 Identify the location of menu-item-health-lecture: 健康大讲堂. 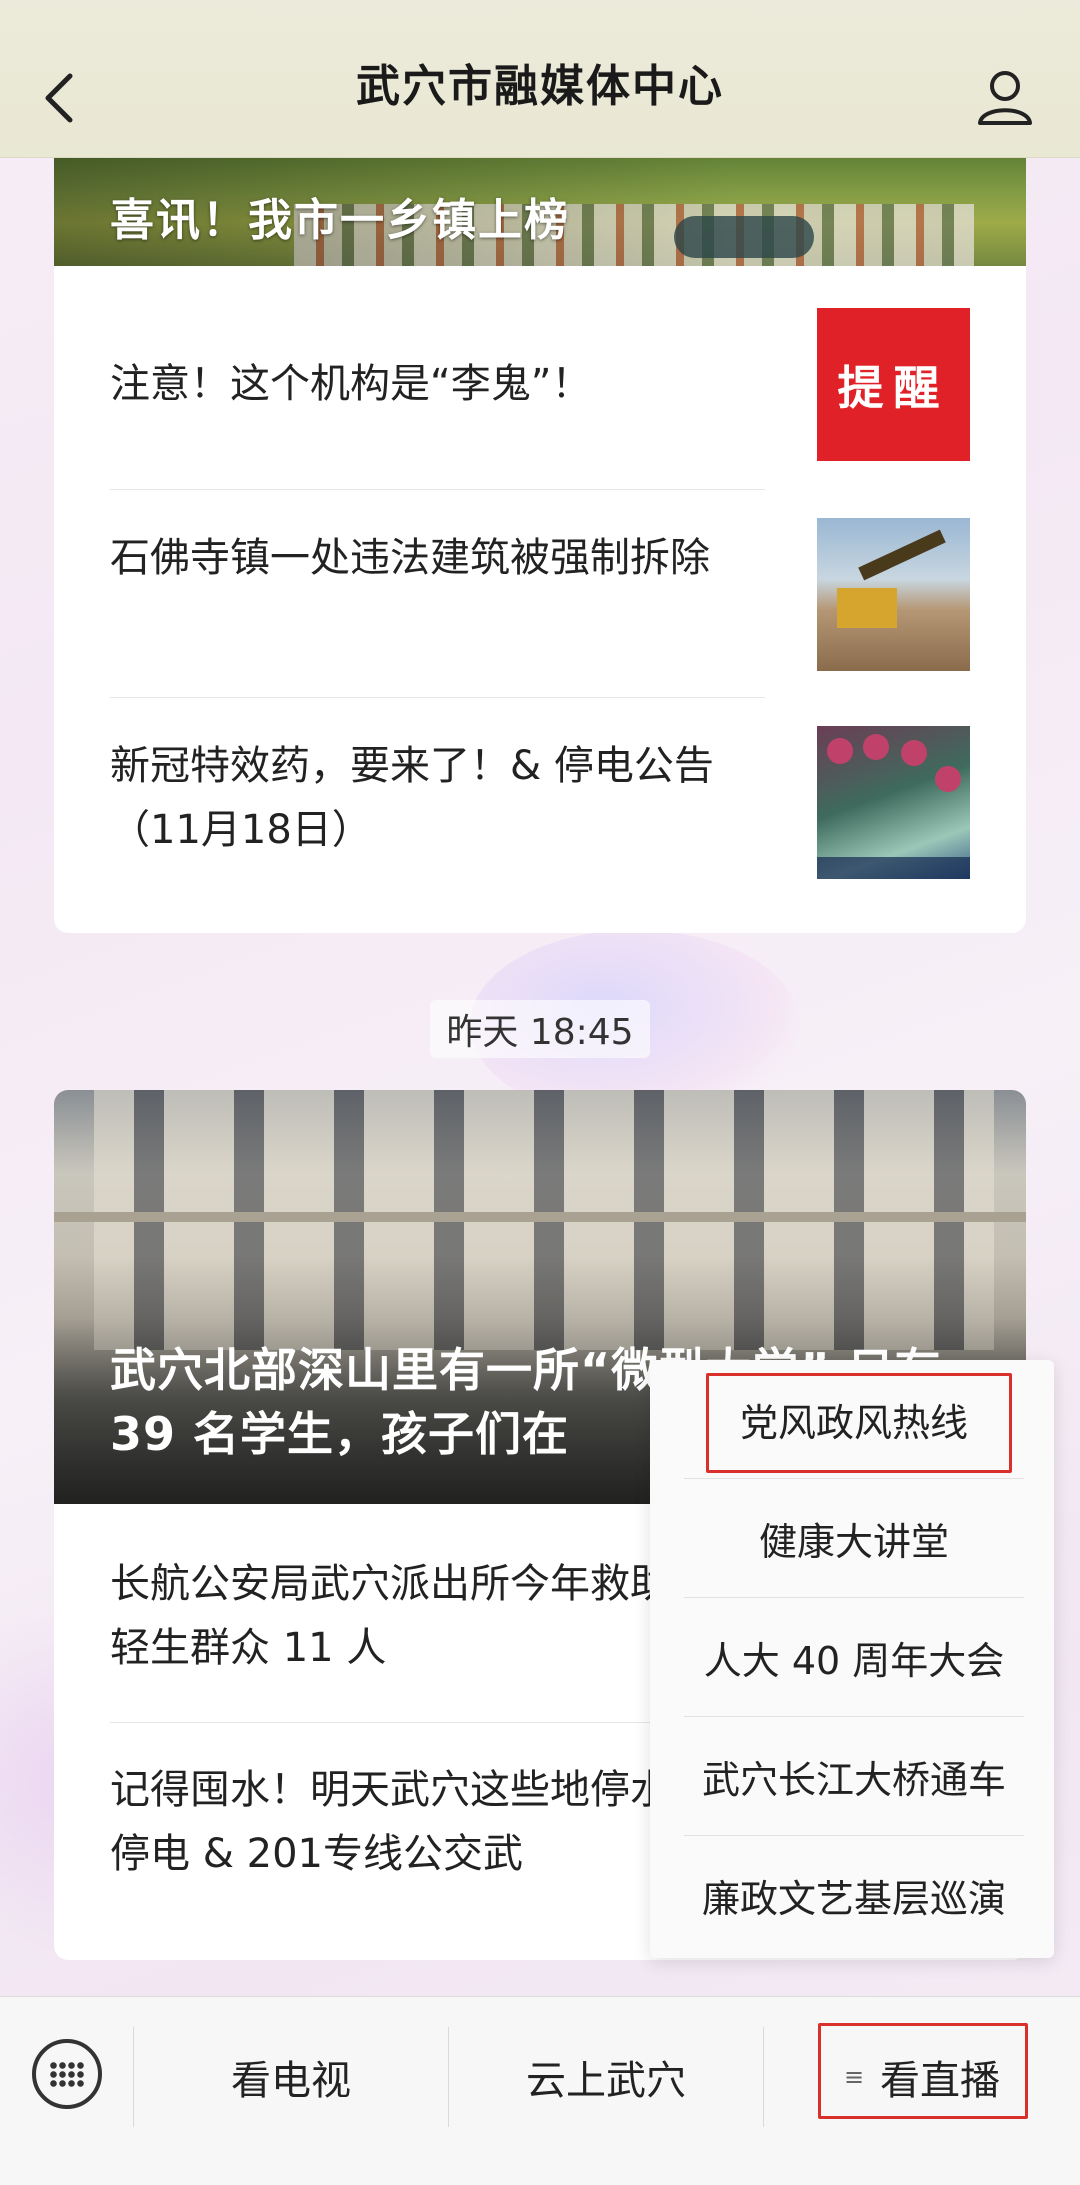
(854, 1538).